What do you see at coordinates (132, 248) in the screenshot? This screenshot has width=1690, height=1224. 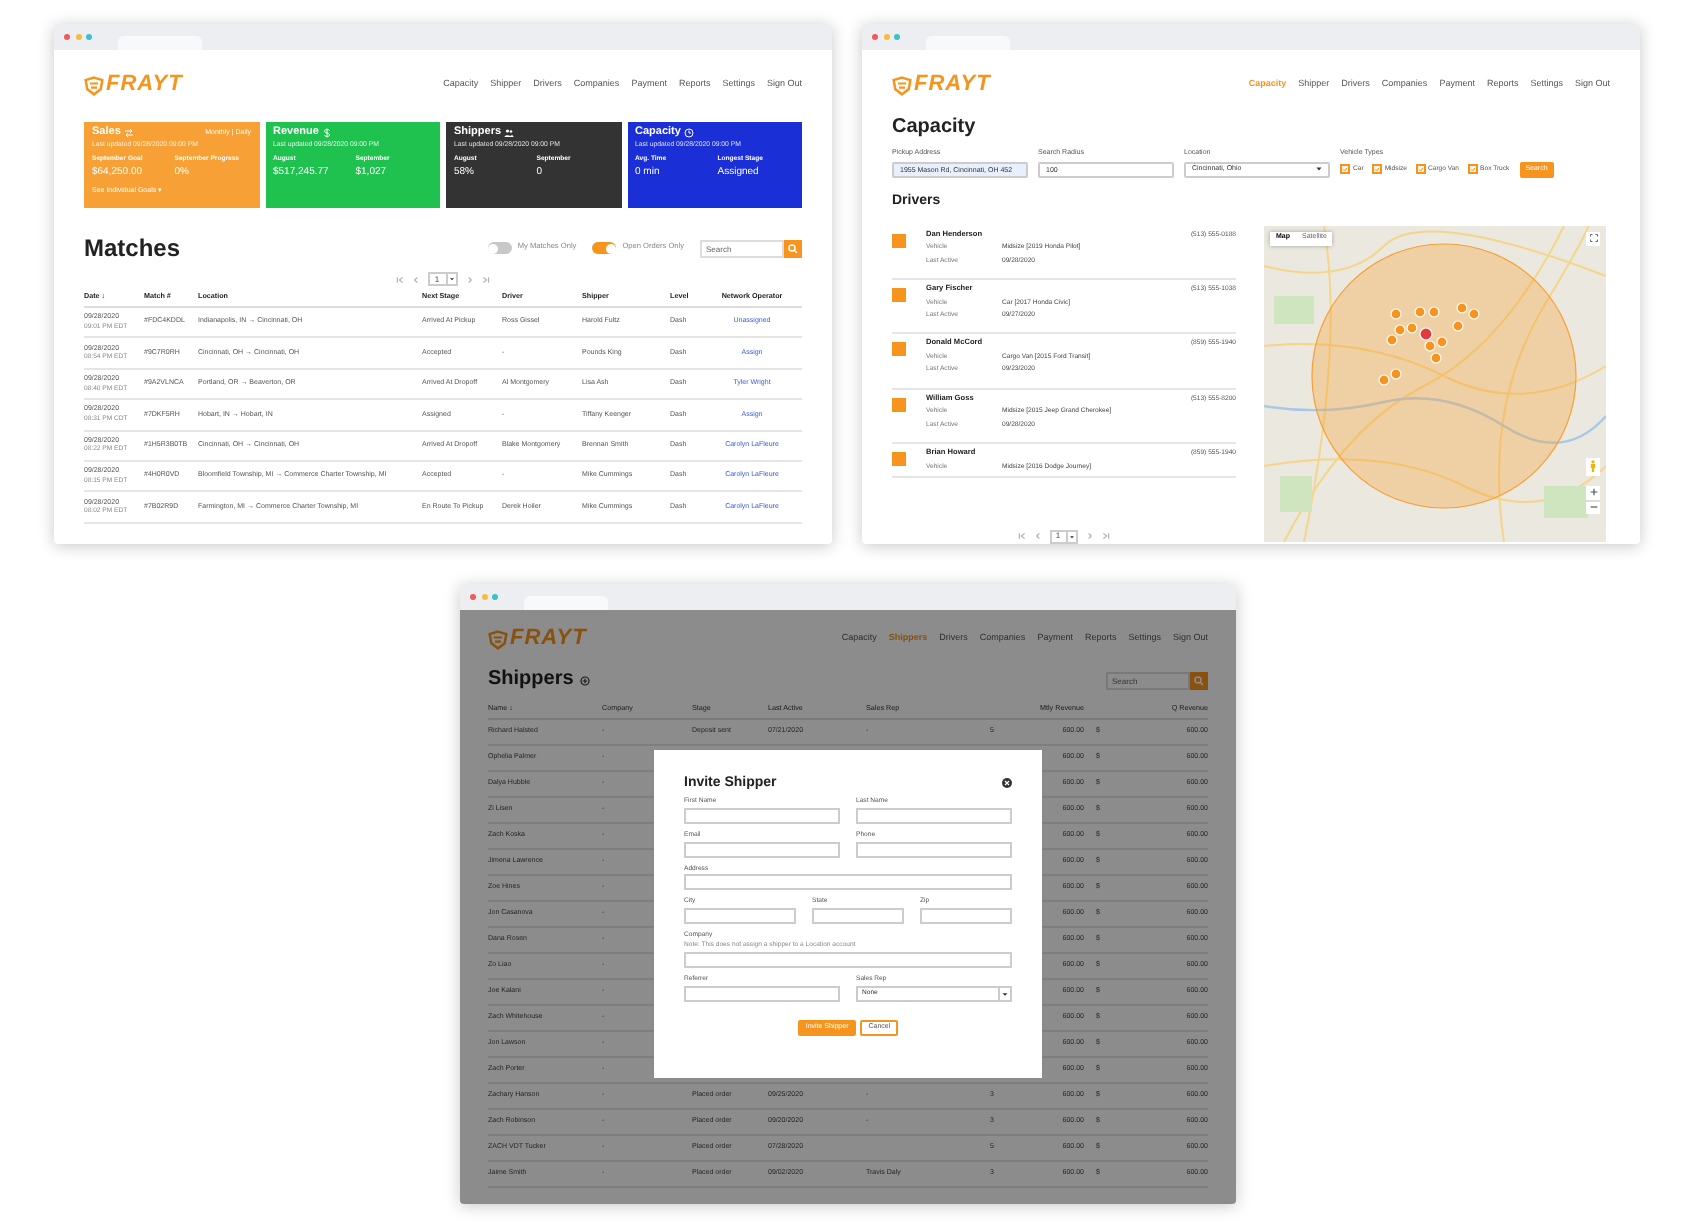 I see `page-title: Matches` at bounding box center [132, 248].